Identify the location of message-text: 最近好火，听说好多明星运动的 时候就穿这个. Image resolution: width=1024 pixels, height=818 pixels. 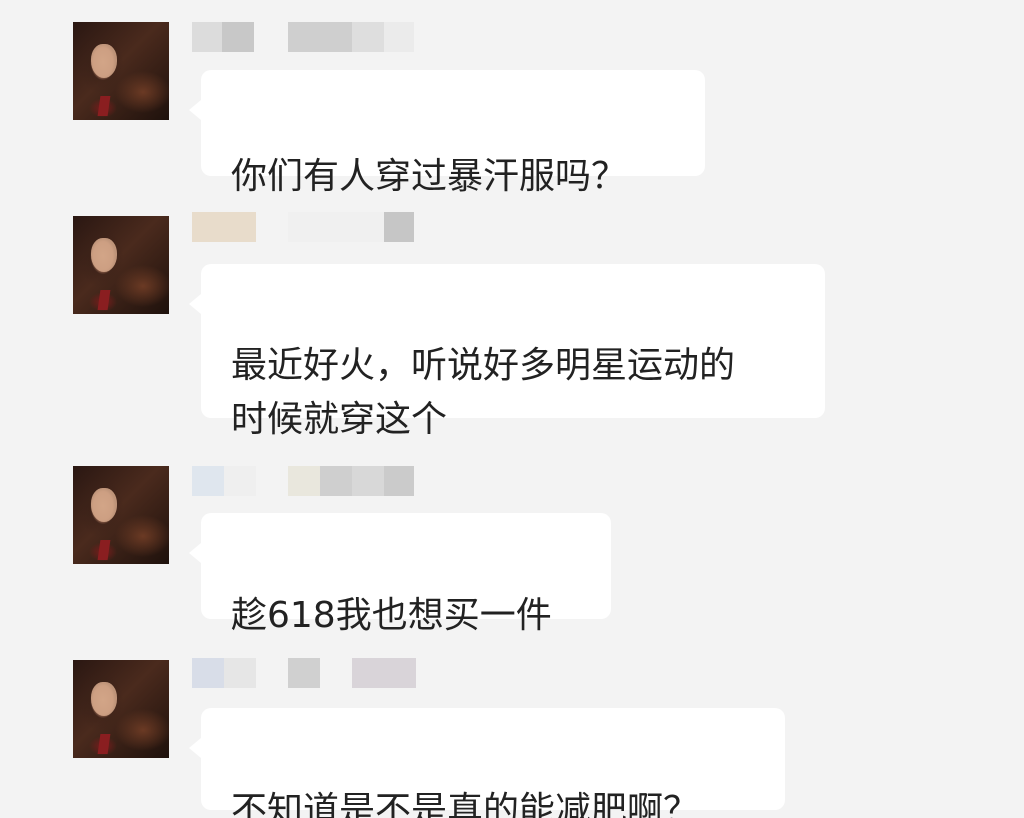
(483, 392).